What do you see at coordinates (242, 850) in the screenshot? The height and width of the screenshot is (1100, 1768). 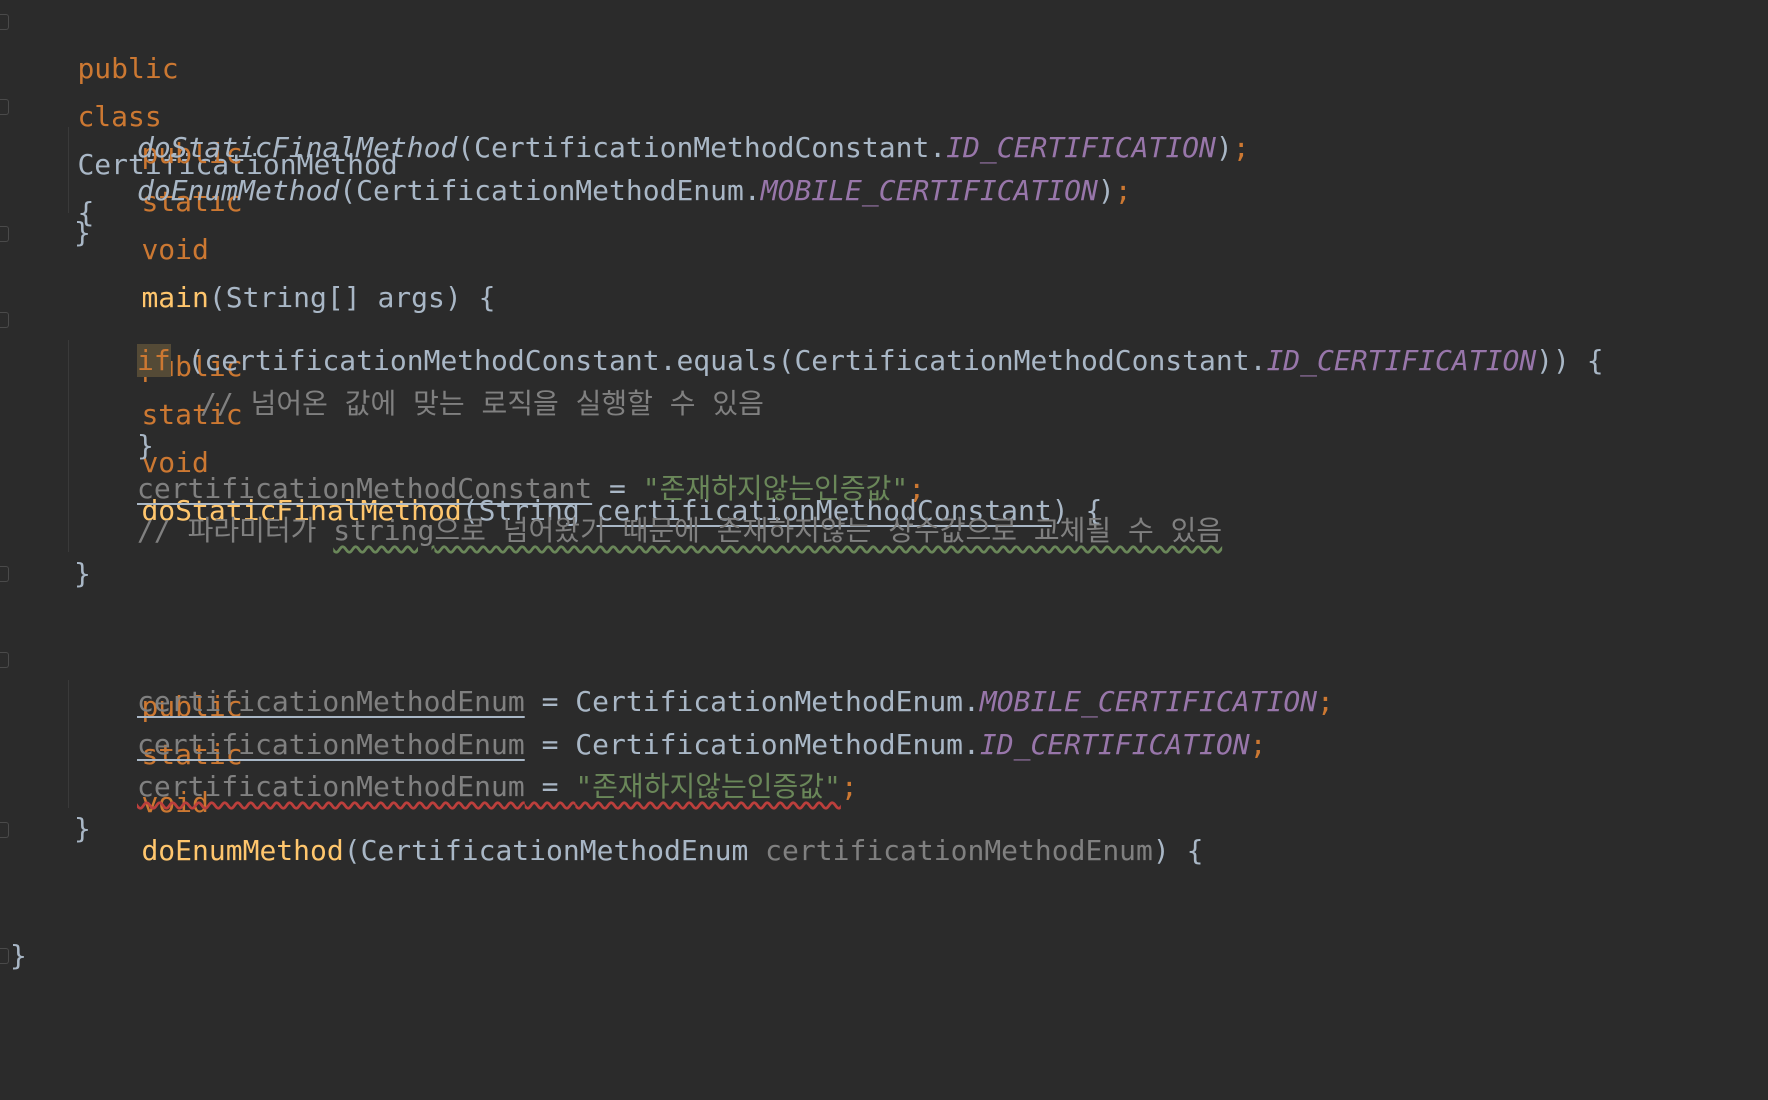 I see `method-name: doEnumMethod` at bounding box center [242, 850].